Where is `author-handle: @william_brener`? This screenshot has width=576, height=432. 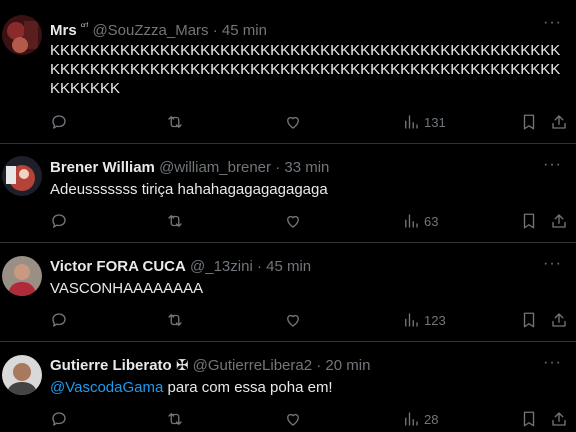
author-handle: @william_brener is located at coordinates (215, 167).